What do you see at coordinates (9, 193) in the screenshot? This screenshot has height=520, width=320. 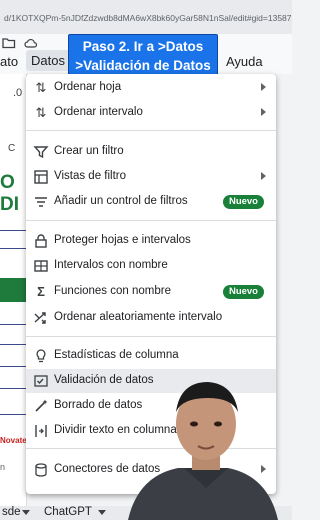 I see `sheet-title-fragment: O DI` at bounding box center [9, 193].